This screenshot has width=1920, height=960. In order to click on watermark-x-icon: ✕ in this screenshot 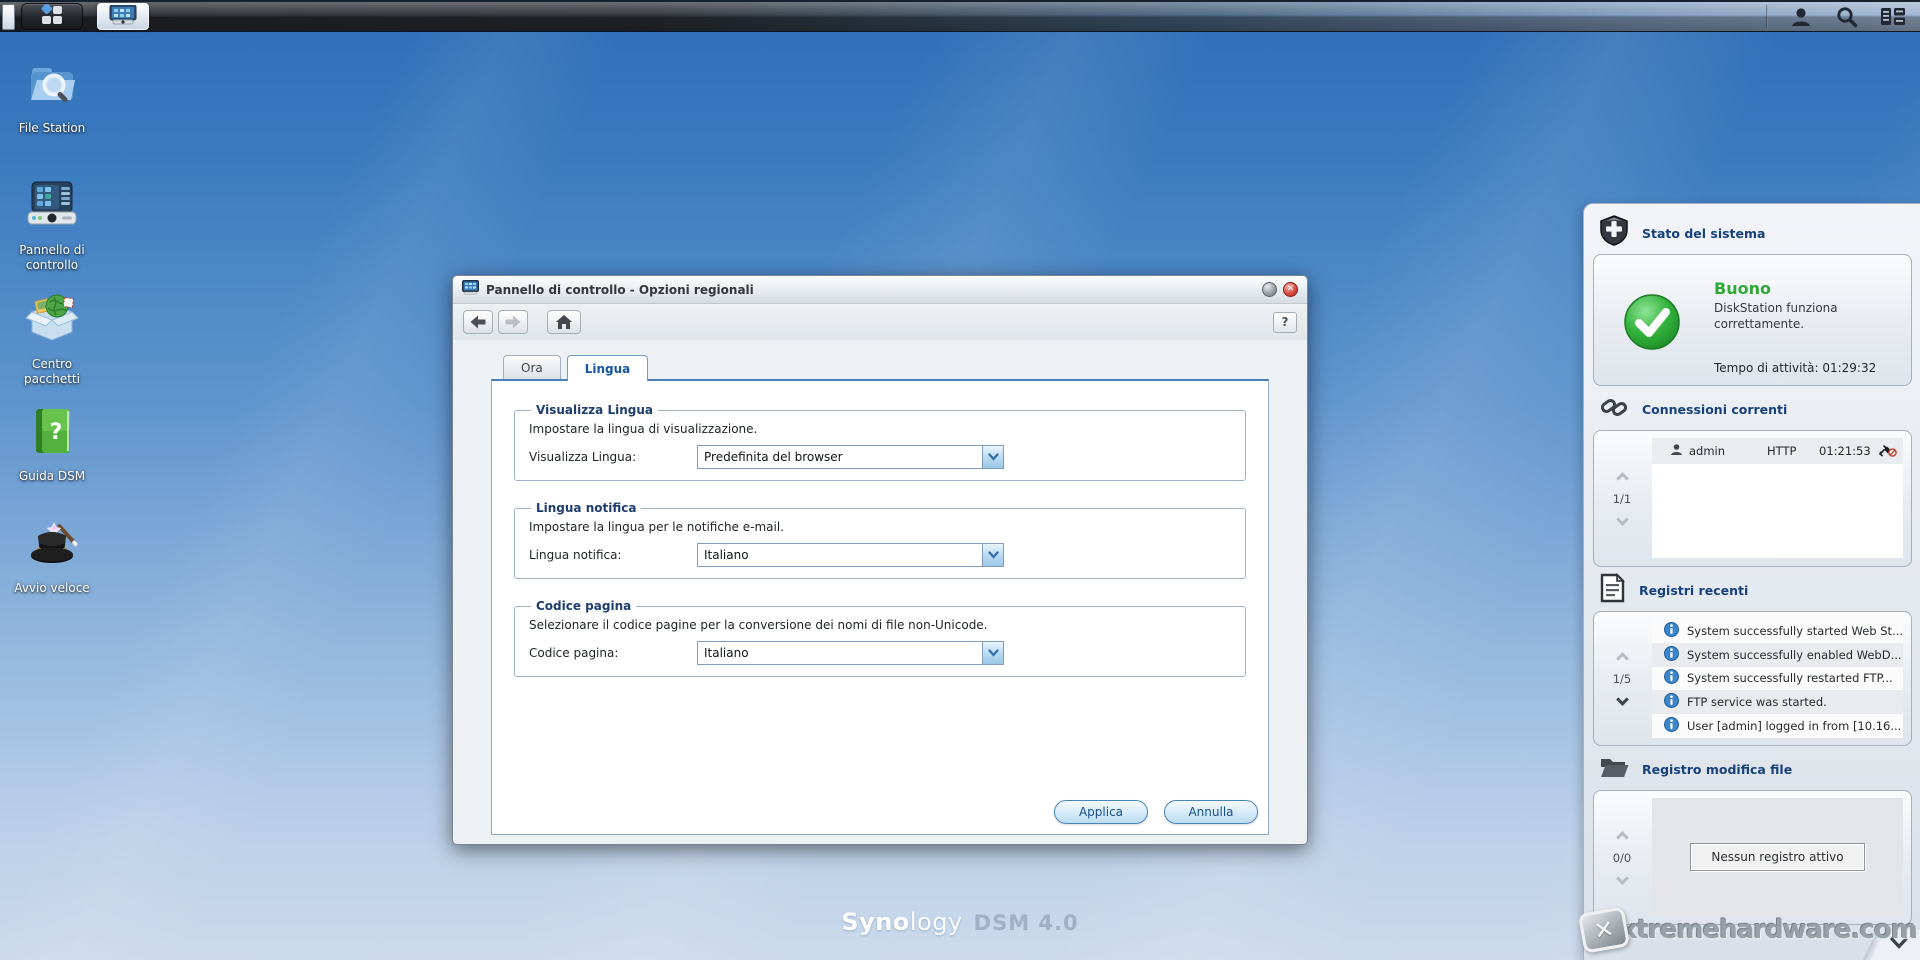, I will do `click(1604, 930)`.